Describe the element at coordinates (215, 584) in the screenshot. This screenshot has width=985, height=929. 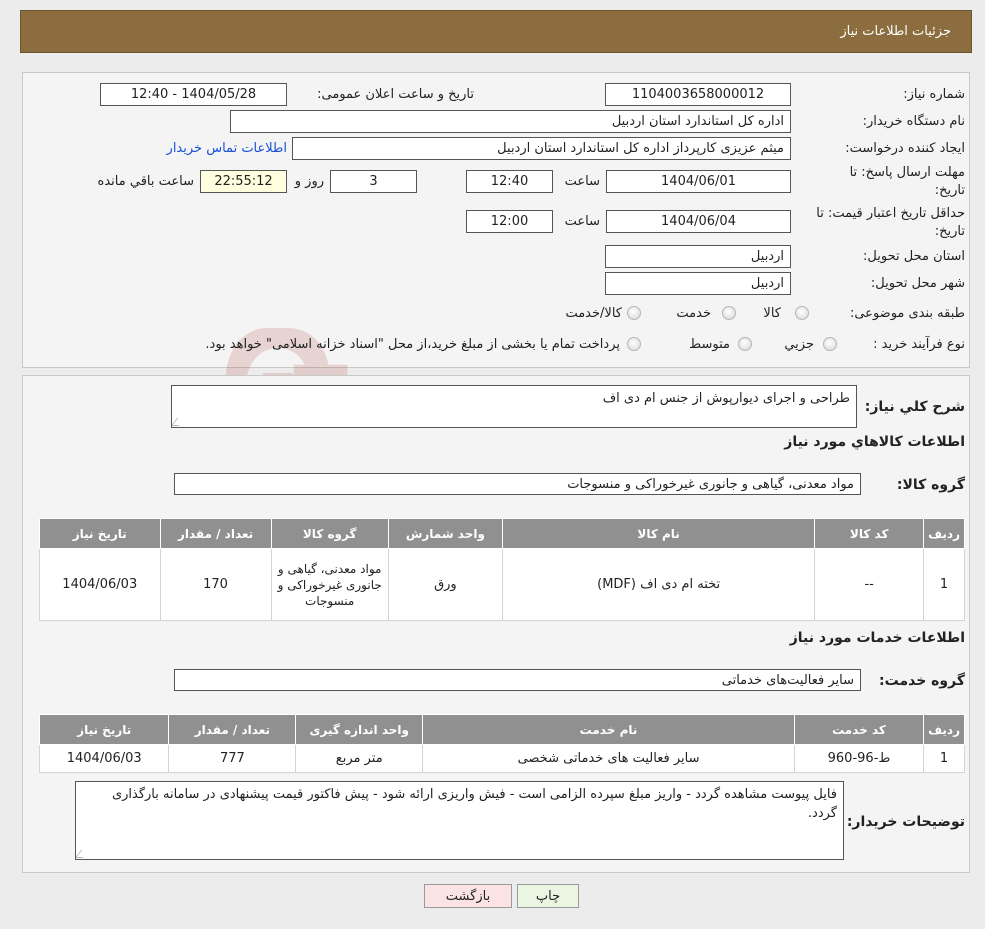
I see `goods-cell-qty: 170` at that location.